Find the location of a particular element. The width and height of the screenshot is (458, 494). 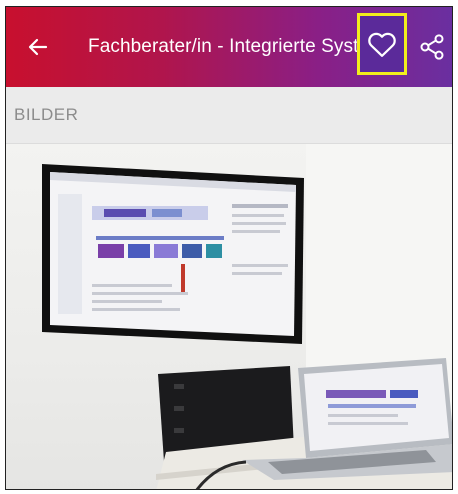

share-button is located at coordinates (432, 47).